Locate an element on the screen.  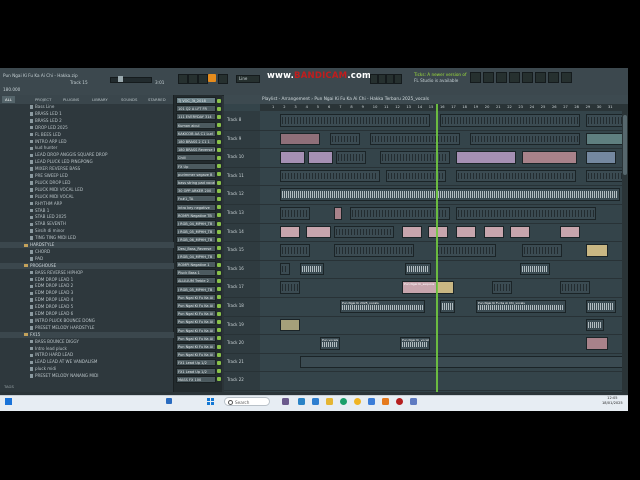
browser-item: FL BEES LED is located at coordinates (101, 135).